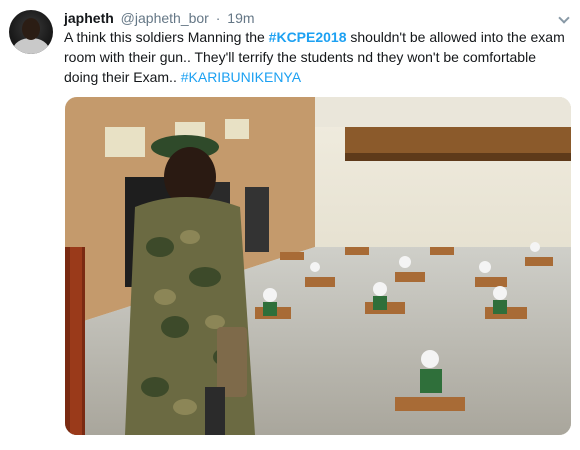  What do you see at coordinates (31, 29) in the screenshot?
I see `avatar-face` at bounding box center [31, 29].